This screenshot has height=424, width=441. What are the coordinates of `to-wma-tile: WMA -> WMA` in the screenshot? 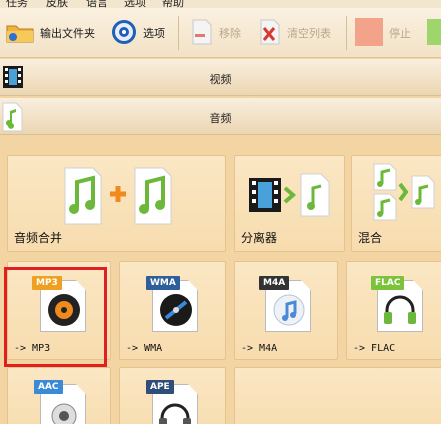 It's located at (172, 310).